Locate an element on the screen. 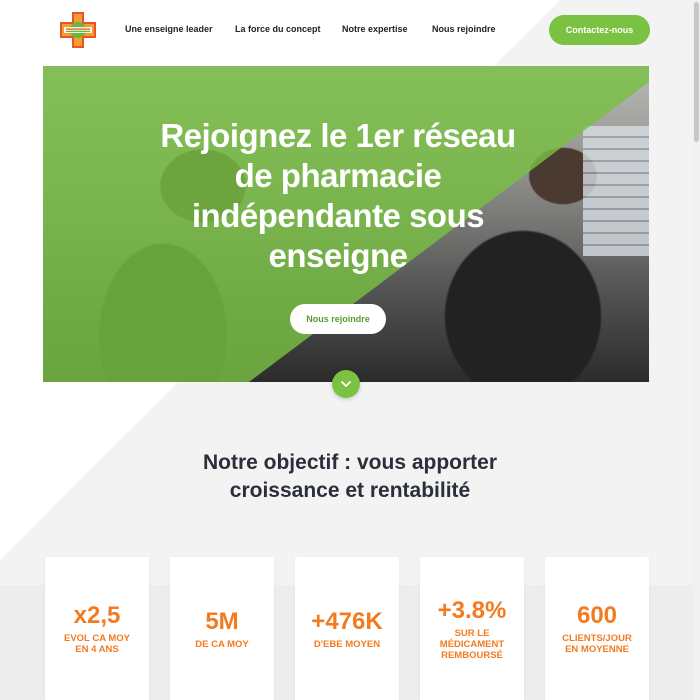 Image resolution: width=700 pixels, height=700 pixels. section-title-line2: croissance et rentabilité is located at coordinates (350, 490).